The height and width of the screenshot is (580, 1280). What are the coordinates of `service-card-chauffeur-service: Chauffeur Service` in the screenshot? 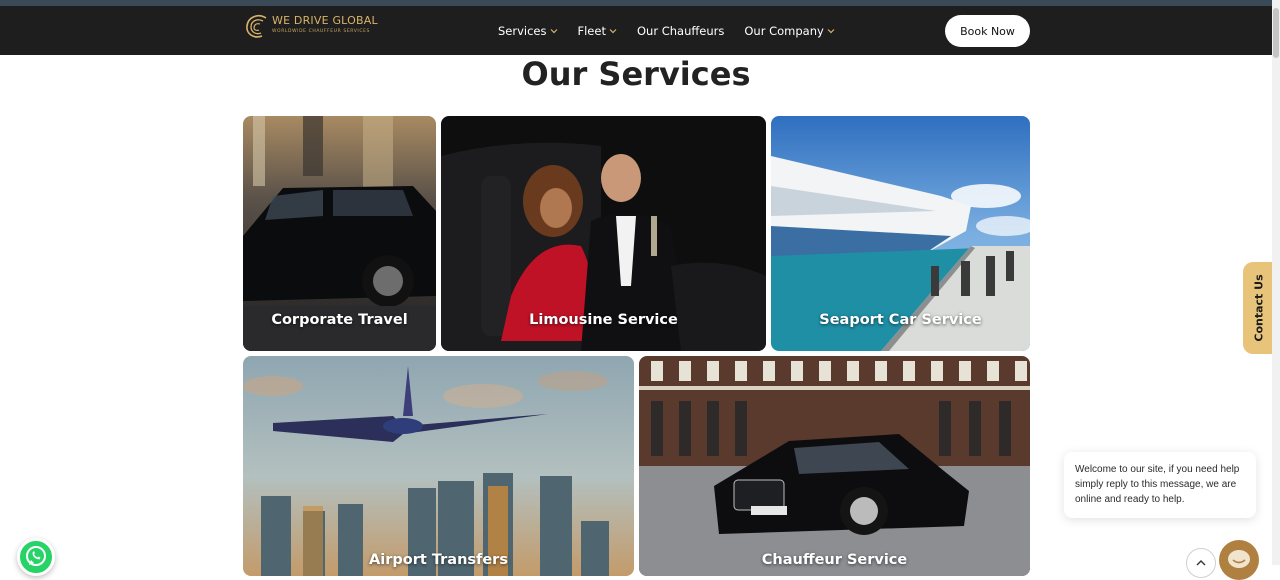 It's located at (834, 466).